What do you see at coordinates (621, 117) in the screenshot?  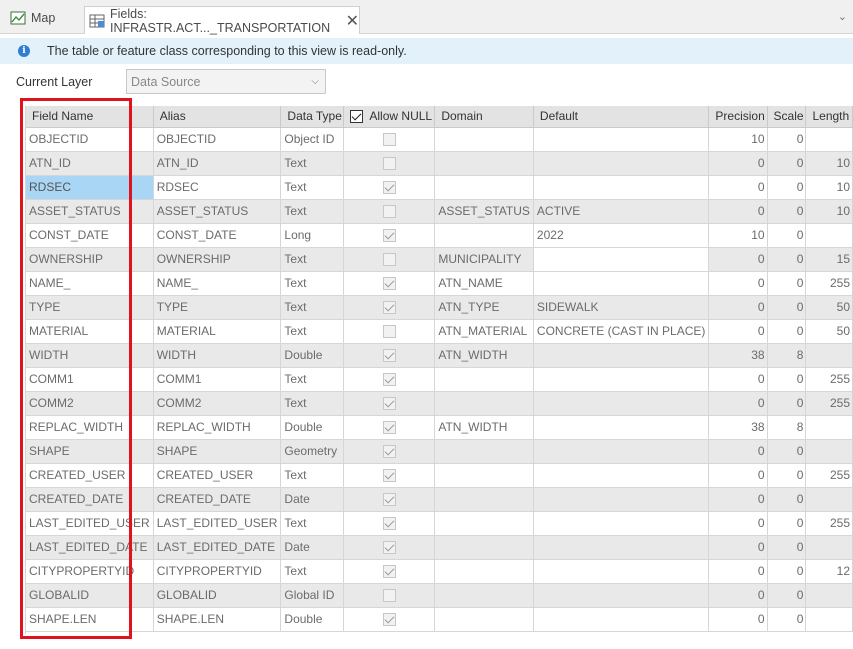 I see `col-default: Default` at bounding box center [621, 117].